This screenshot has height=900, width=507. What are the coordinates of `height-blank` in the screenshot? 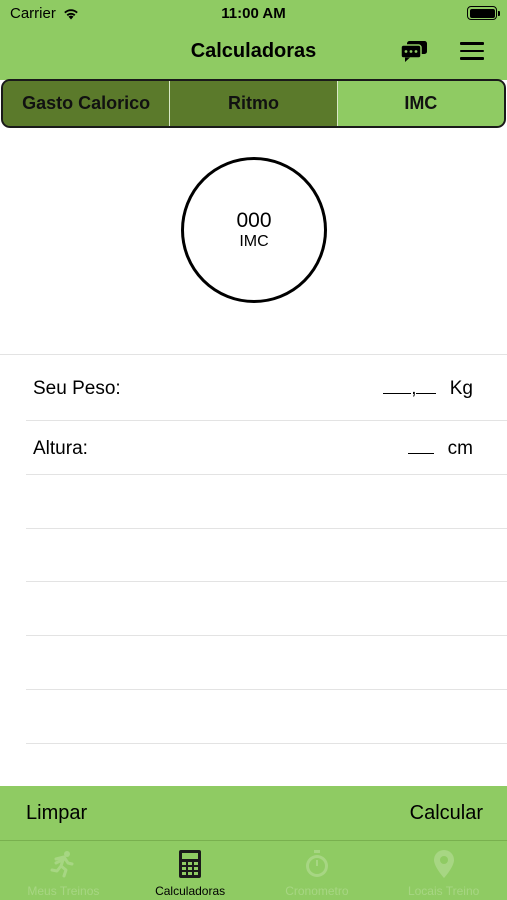 It's located at (421, 447).